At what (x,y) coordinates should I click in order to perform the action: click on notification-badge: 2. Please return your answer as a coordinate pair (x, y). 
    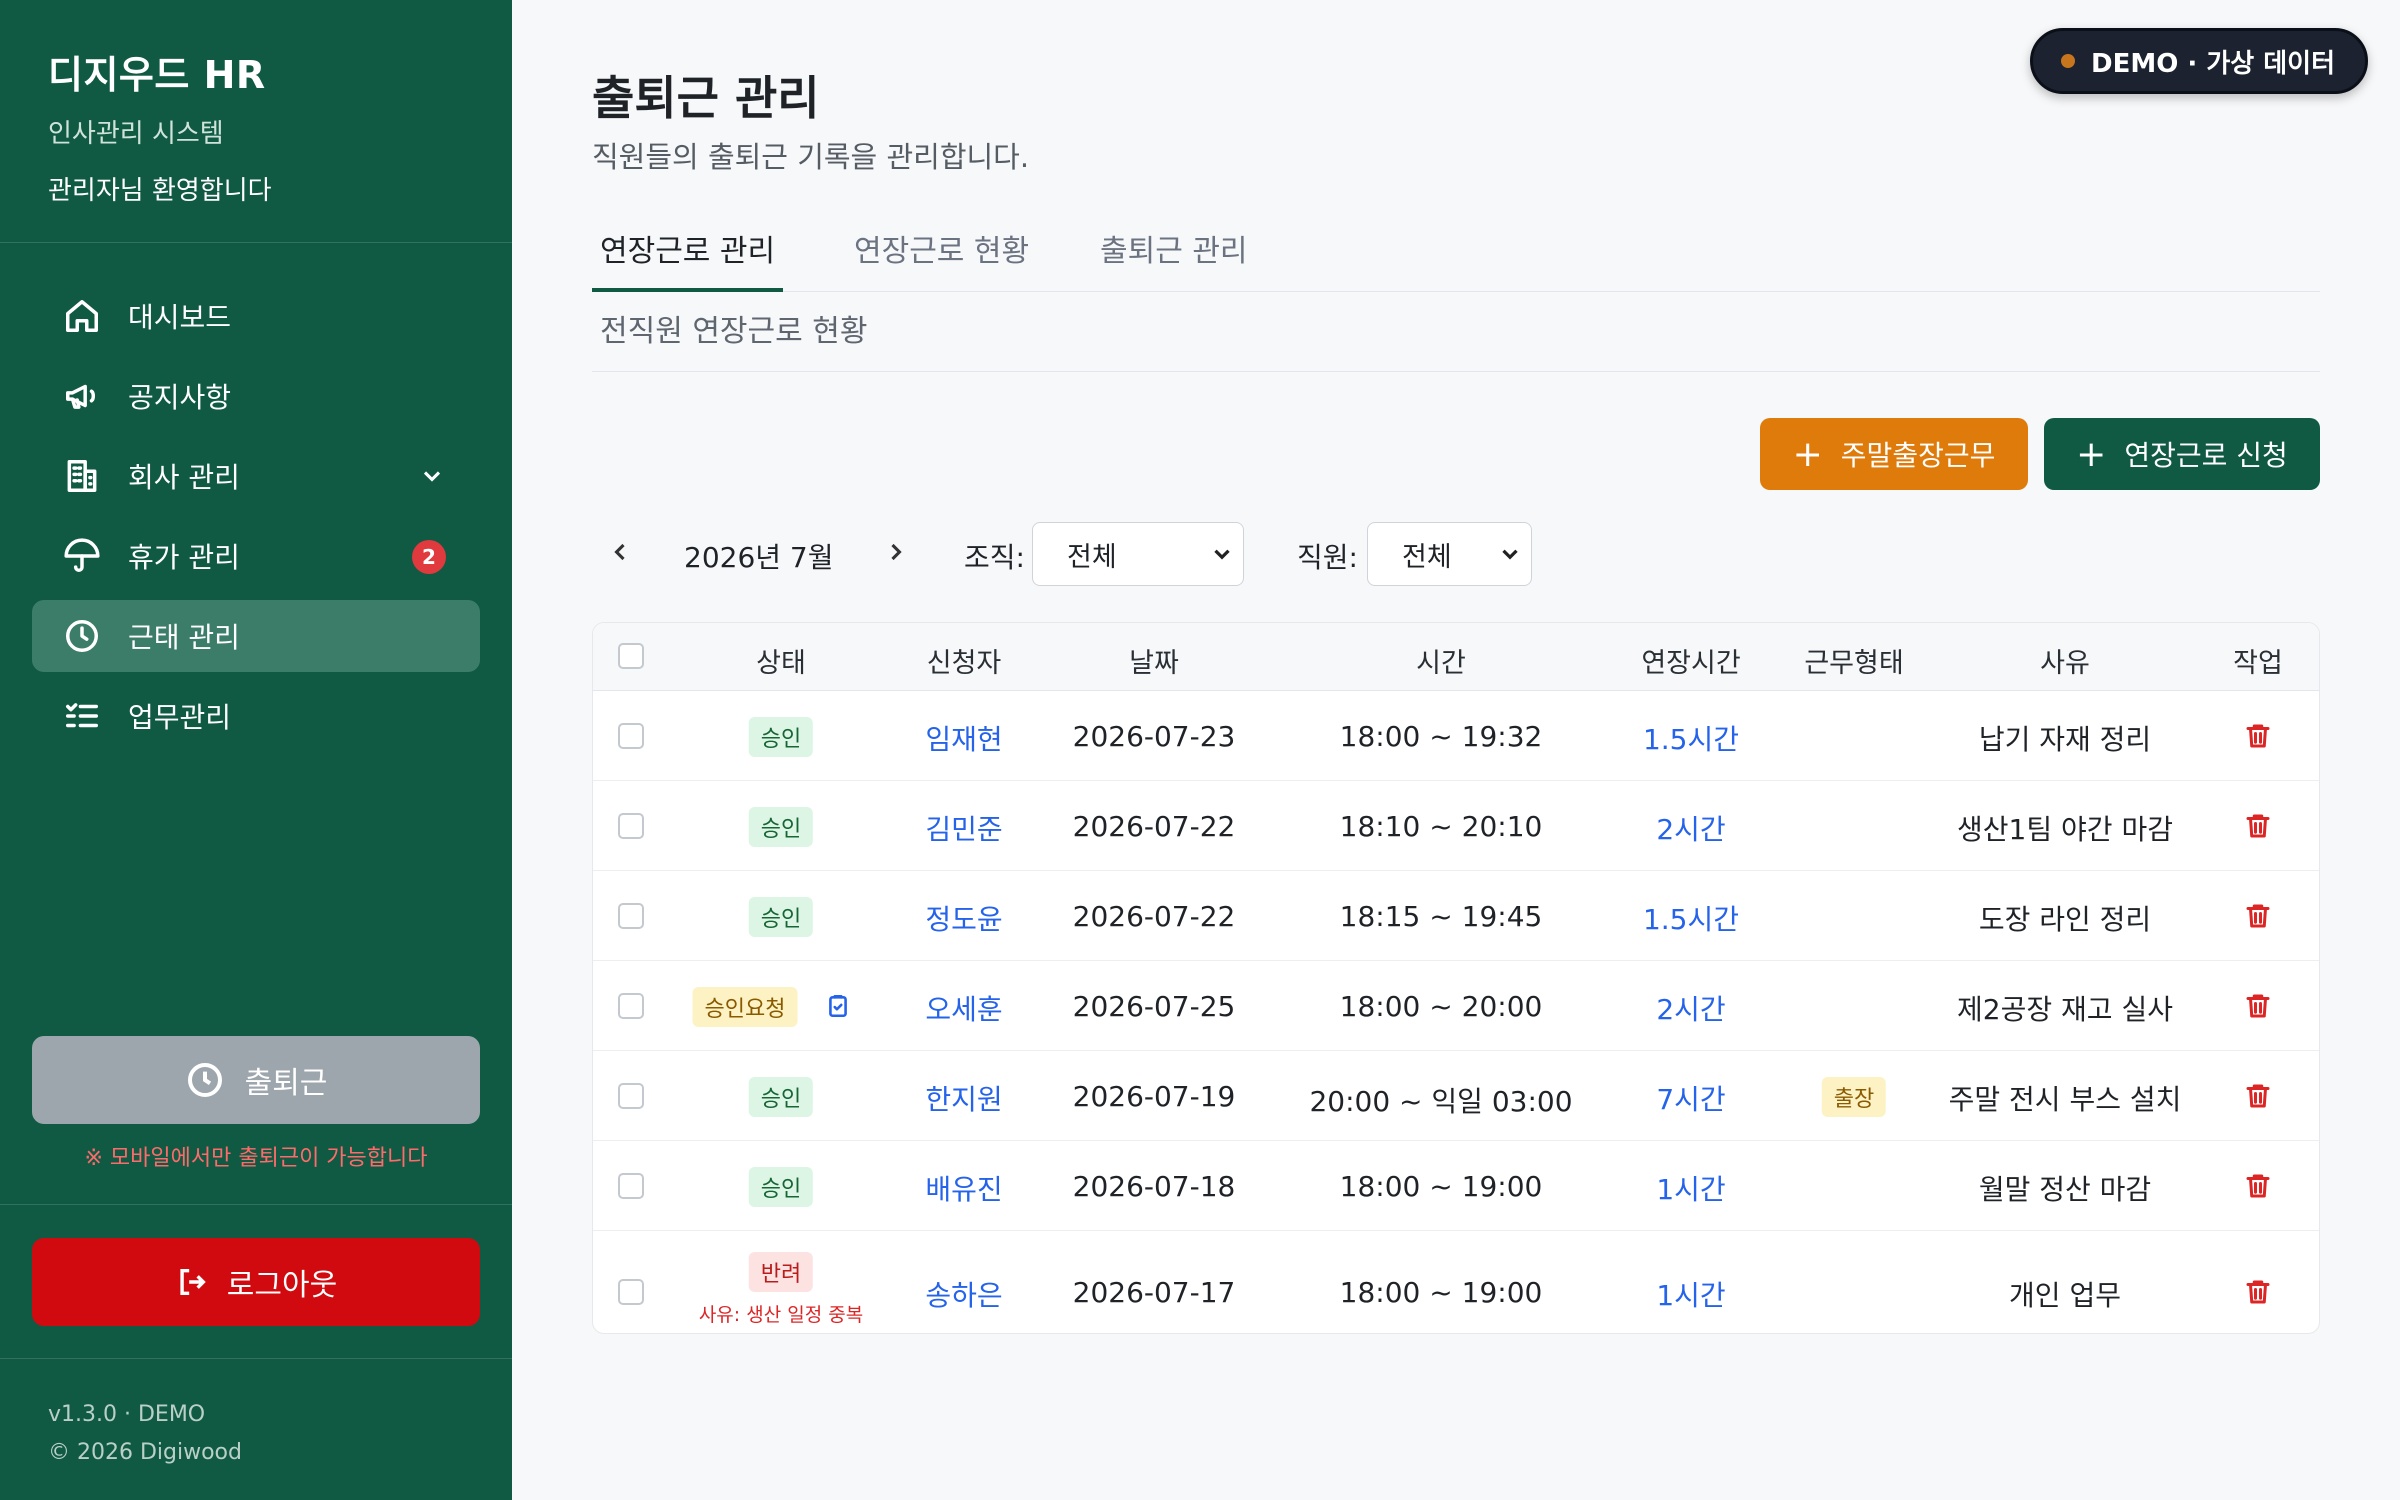
    Looking at the image, I should click on (429, 557).